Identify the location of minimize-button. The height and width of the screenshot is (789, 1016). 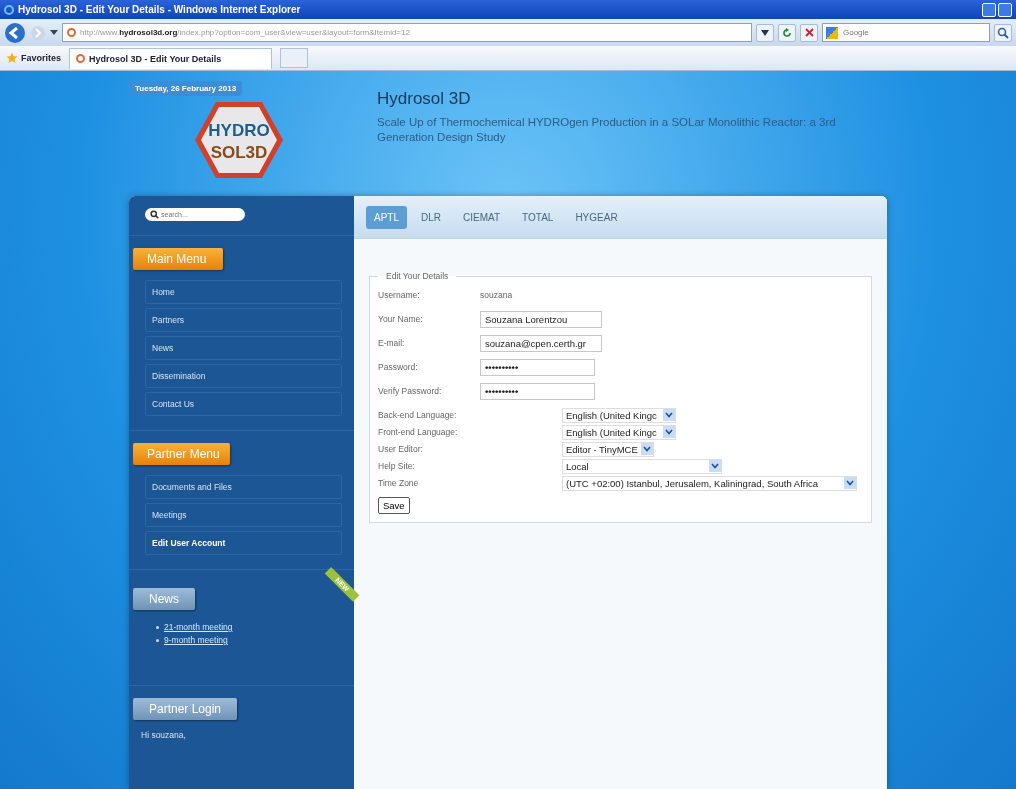
(989, 9).